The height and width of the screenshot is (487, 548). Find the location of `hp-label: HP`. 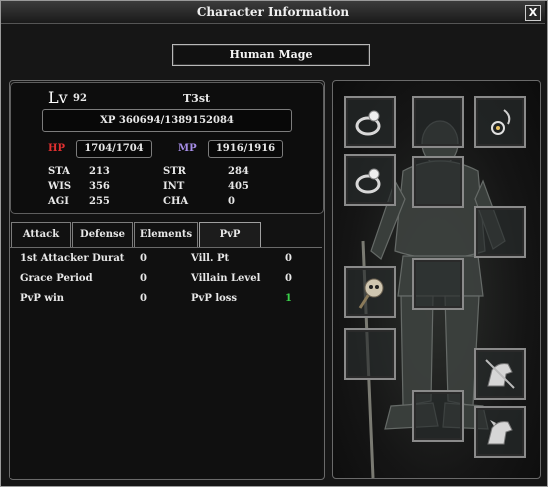

hp-label: HP is located at coordinates (56, 148).